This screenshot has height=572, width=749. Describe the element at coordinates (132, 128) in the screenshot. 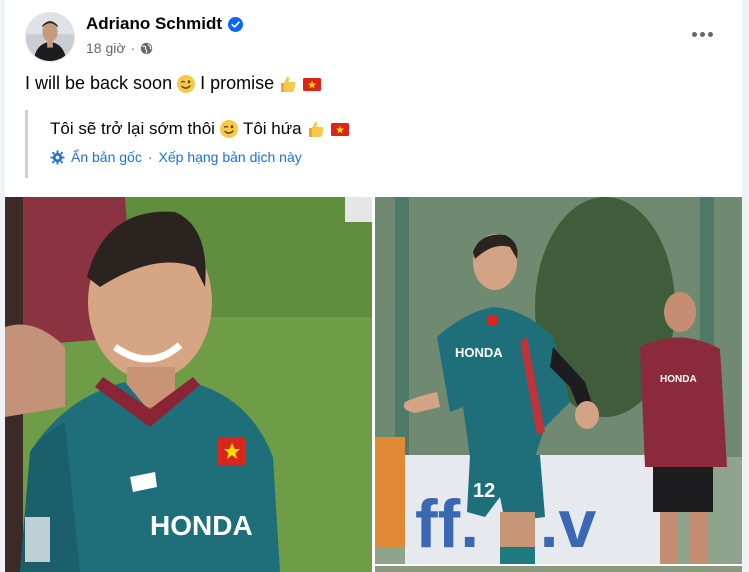

I see `translated-text-part1: Tôi sẽ trở lại sớm thôi` at that location.